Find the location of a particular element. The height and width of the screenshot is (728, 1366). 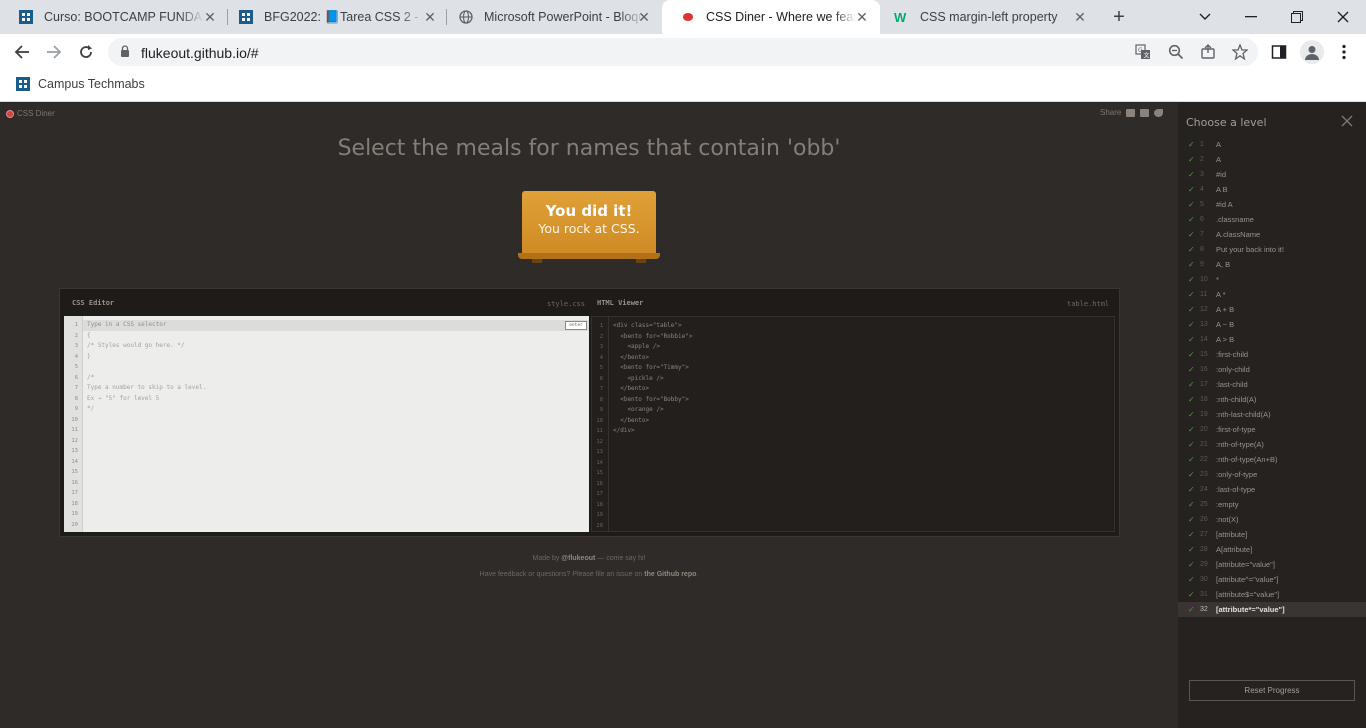

forward-button is located at coordinates (54, 52).